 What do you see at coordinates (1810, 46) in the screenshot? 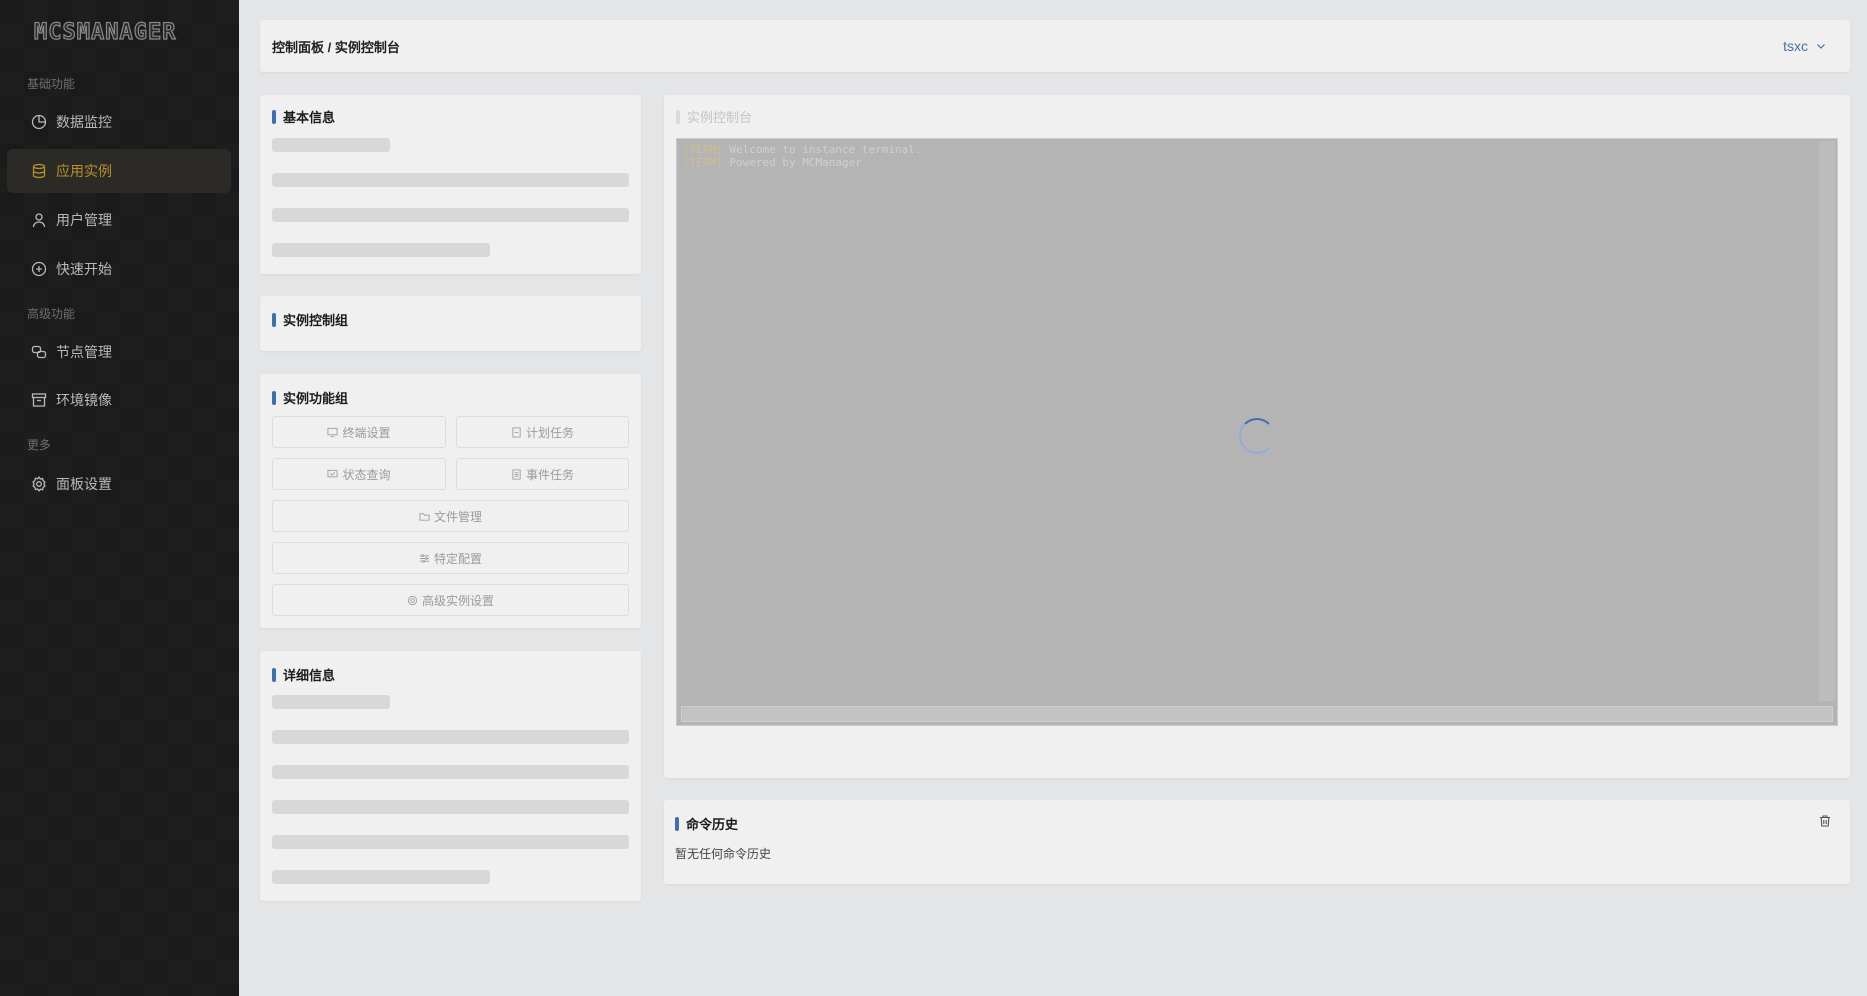
I see `user-menu: tsxc` at bounding box center [1810, 46].